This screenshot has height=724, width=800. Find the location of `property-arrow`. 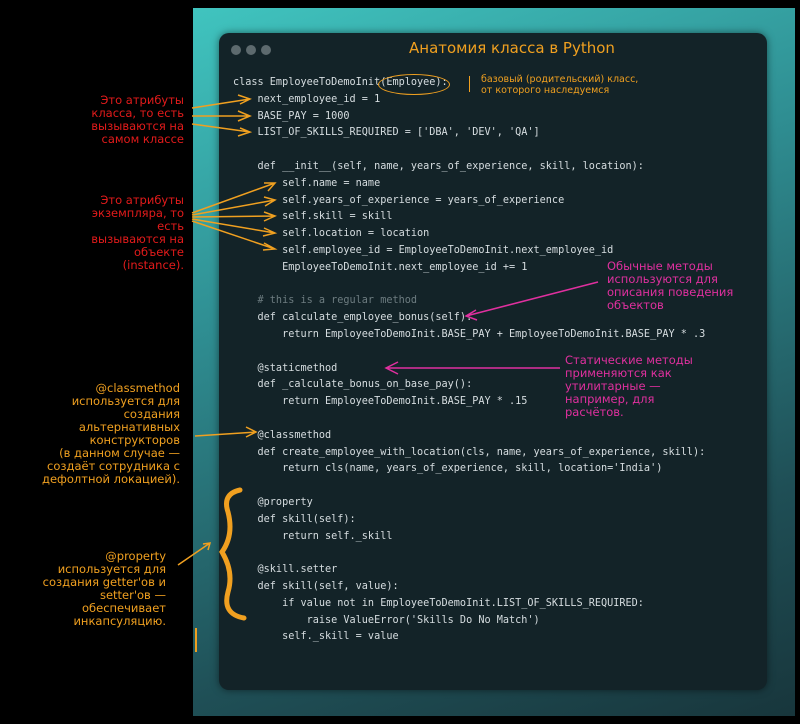

property-arrow is located at coordinates (194, 554).